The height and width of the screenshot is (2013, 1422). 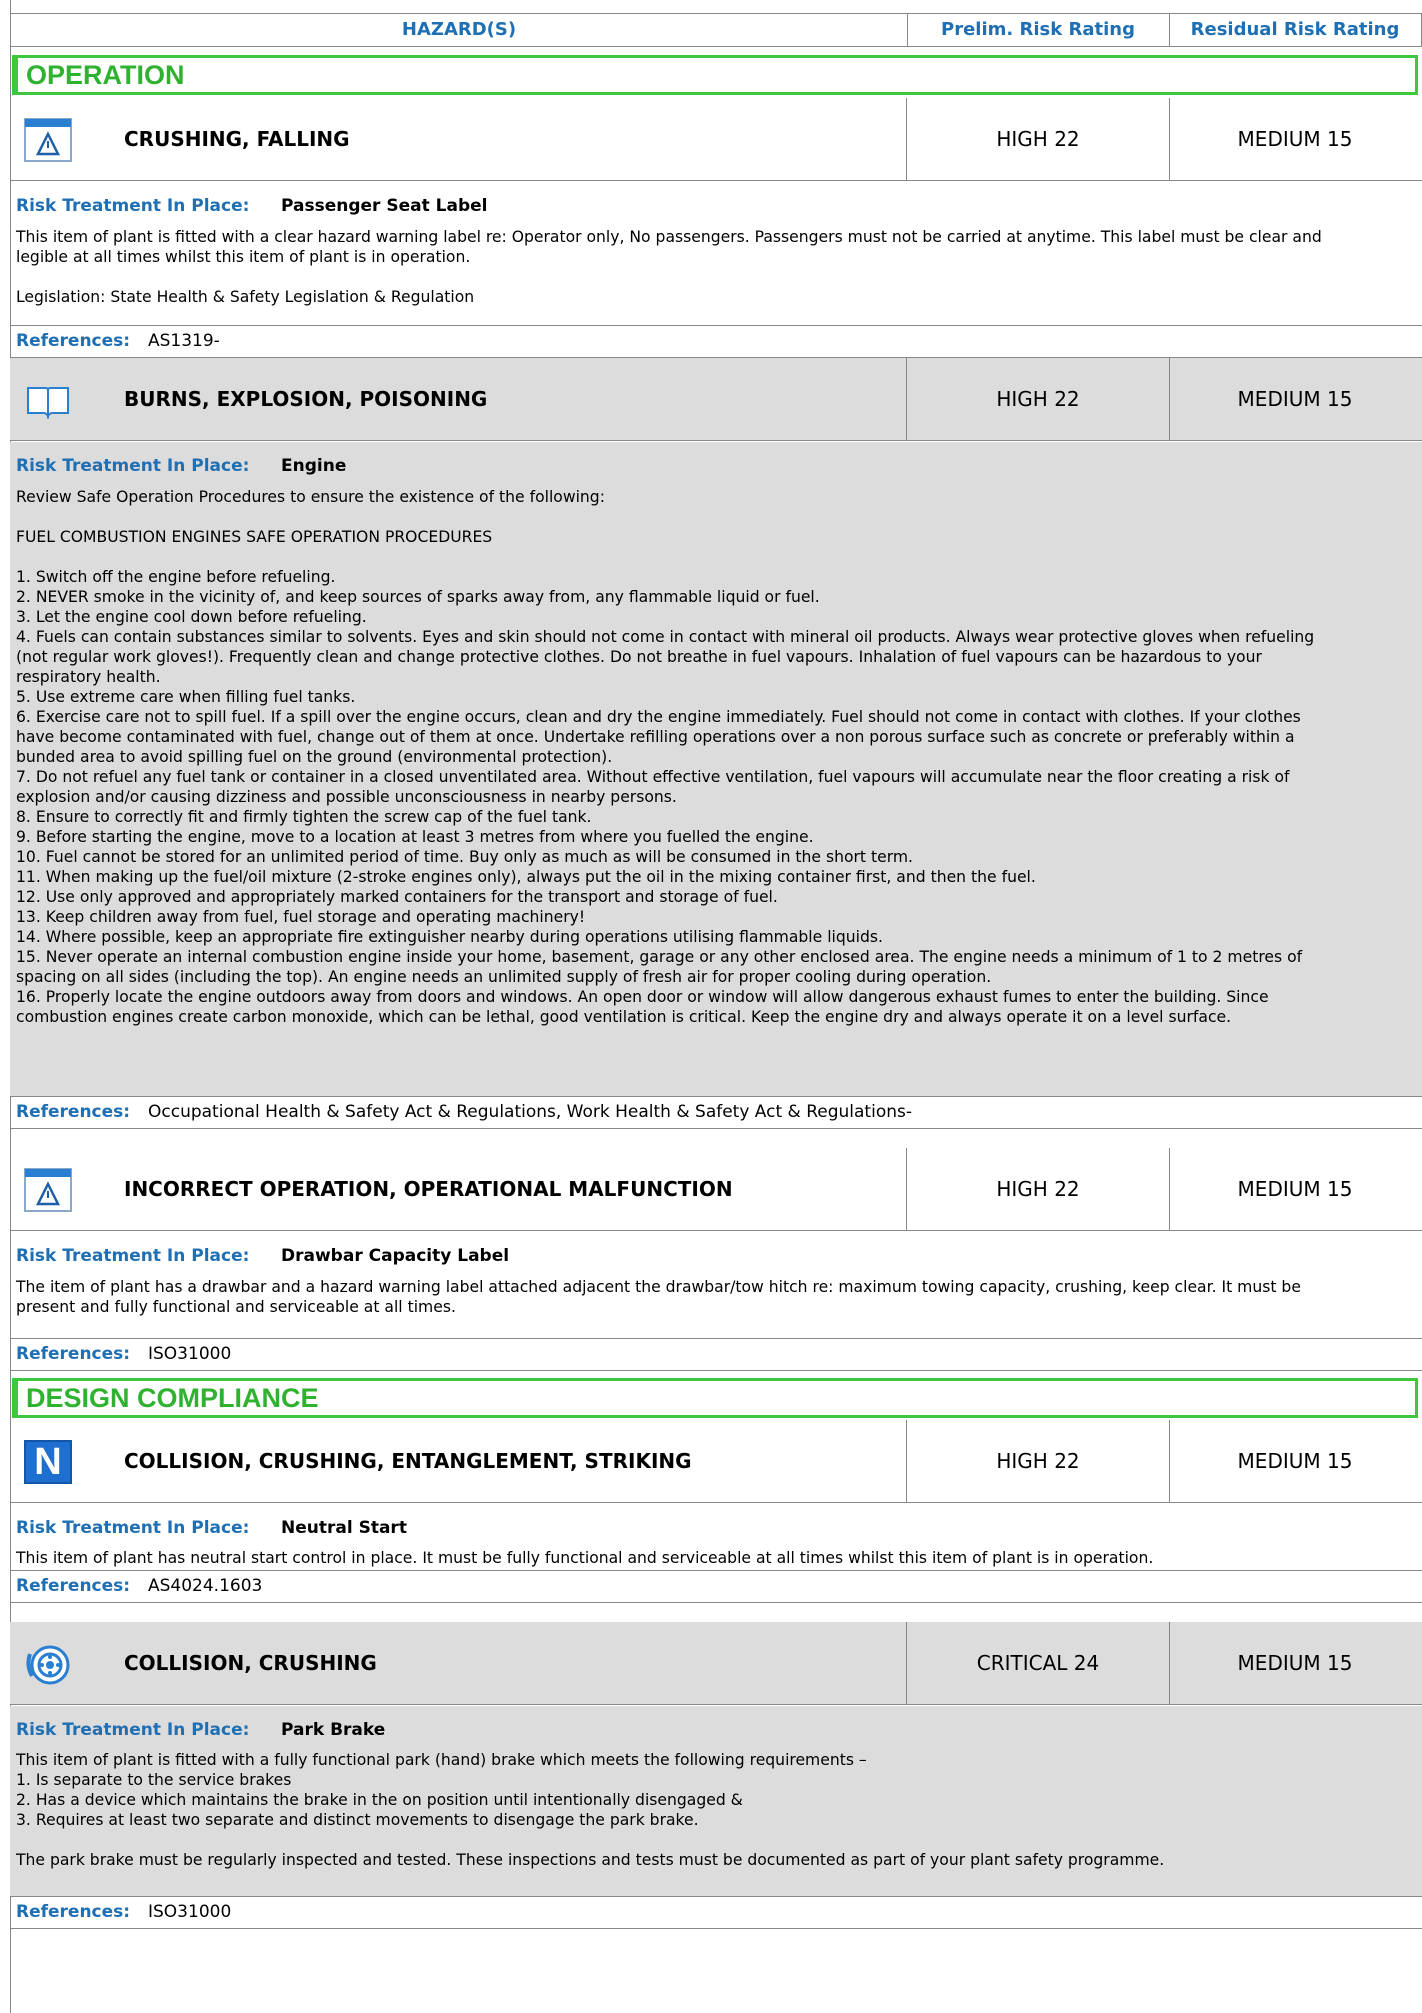 What do you see at coordinates (715, 75) in the screenshot?
I see `section-operation: OPERATION` at bounding box center [715, 75].